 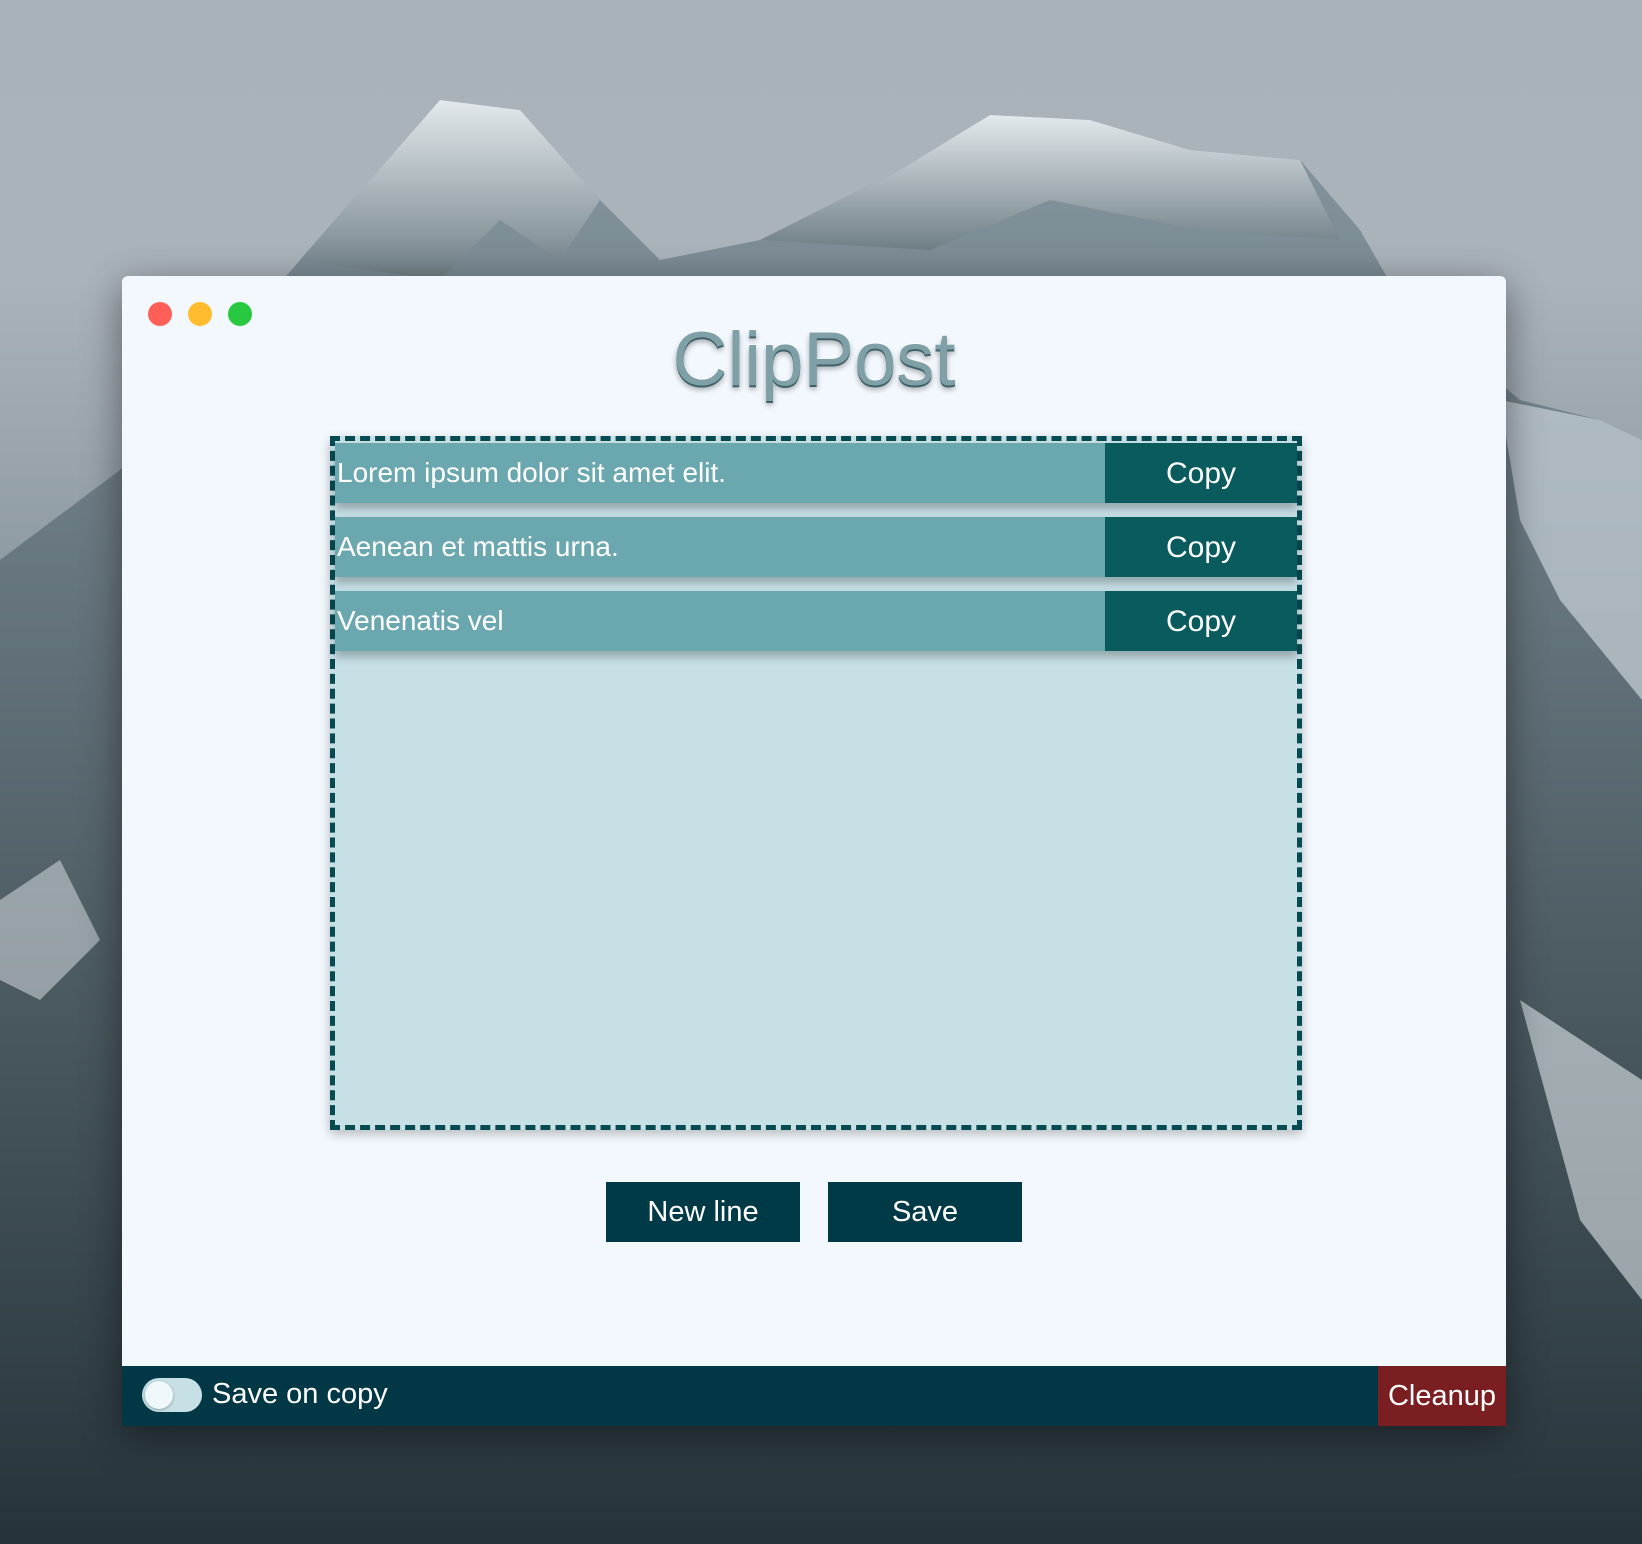 I want to click on clip-text: Lorem ipsum dolor sit amet elit., so click(x=720, y=473).